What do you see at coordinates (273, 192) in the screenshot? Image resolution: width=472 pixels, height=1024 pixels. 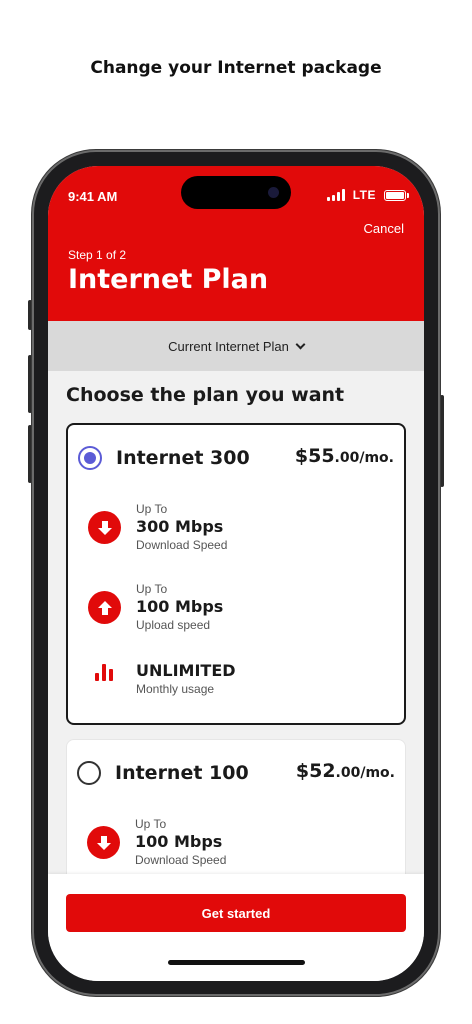 I see `camera-icon` at bounding box center [273, 192].